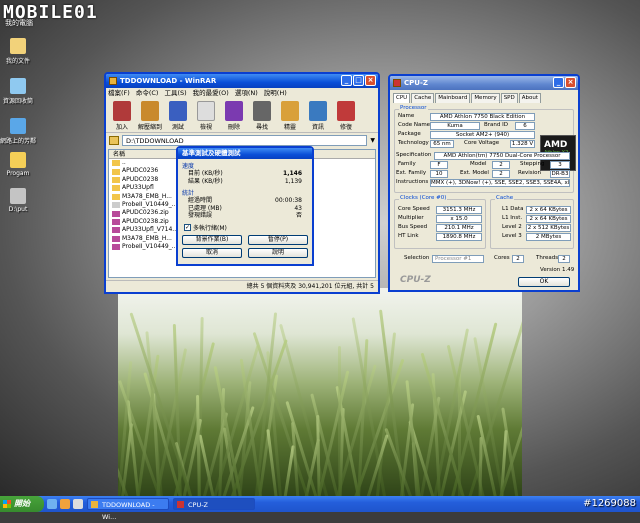 The height and width of the screenshot is (523, 640). Describe the element at coordinates (212, 252) in the screenshot. I see `cancel-button: 取消` at that location.